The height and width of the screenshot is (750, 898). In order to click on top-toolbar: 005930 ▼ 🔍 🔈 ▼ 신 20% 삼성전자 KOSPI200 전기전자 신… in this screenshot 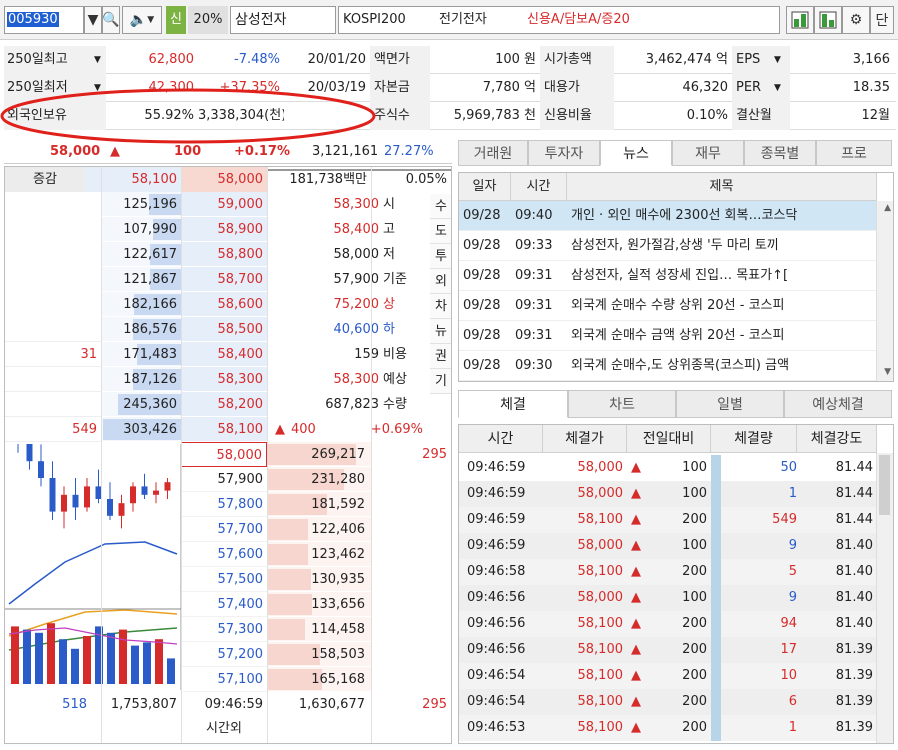, I will do `click(449, 20)`.